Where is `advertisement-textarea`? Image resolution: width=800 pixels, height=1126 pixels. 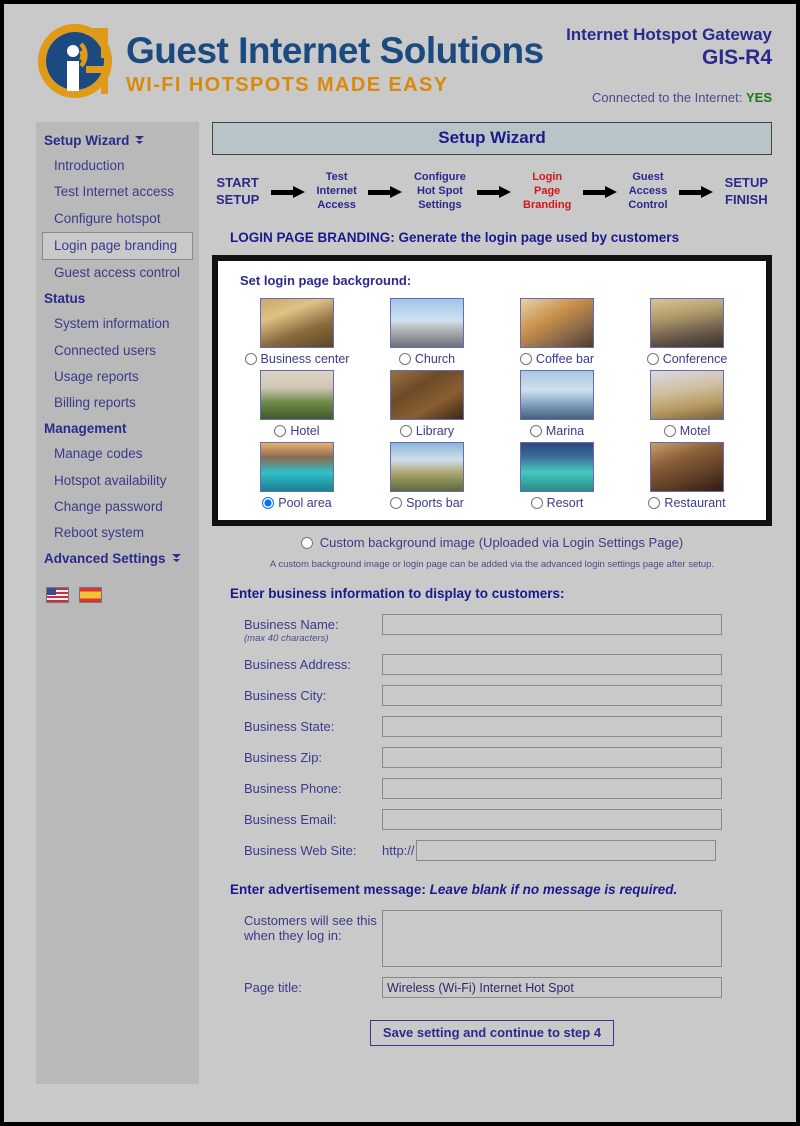 advertisement-textarea is located at coordinates (552, 939).